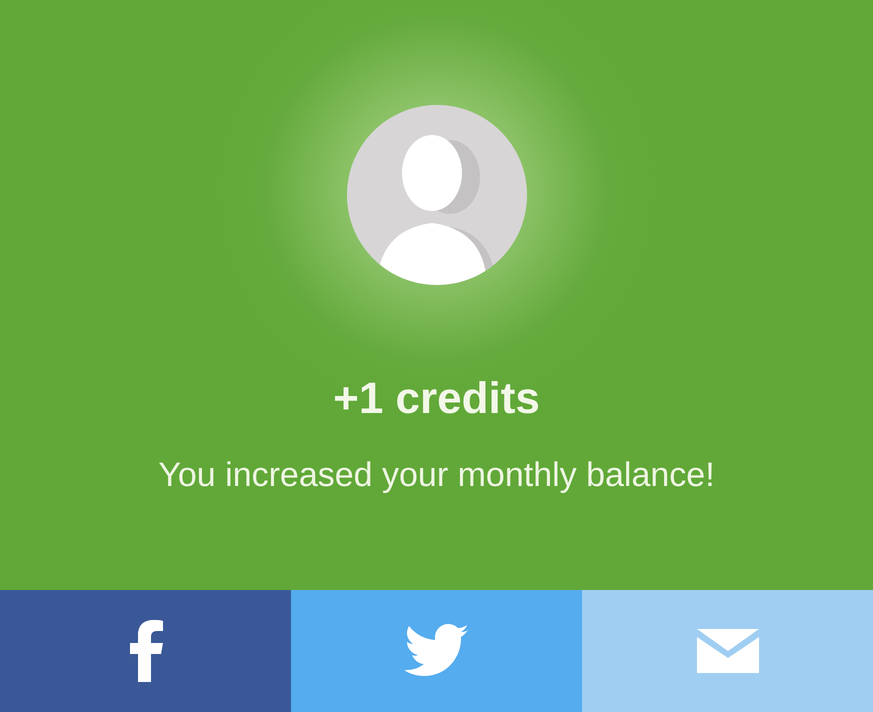  Describe the element at coordinates (727, 651) in the screenshot. I see `envelope-icon` at that location.